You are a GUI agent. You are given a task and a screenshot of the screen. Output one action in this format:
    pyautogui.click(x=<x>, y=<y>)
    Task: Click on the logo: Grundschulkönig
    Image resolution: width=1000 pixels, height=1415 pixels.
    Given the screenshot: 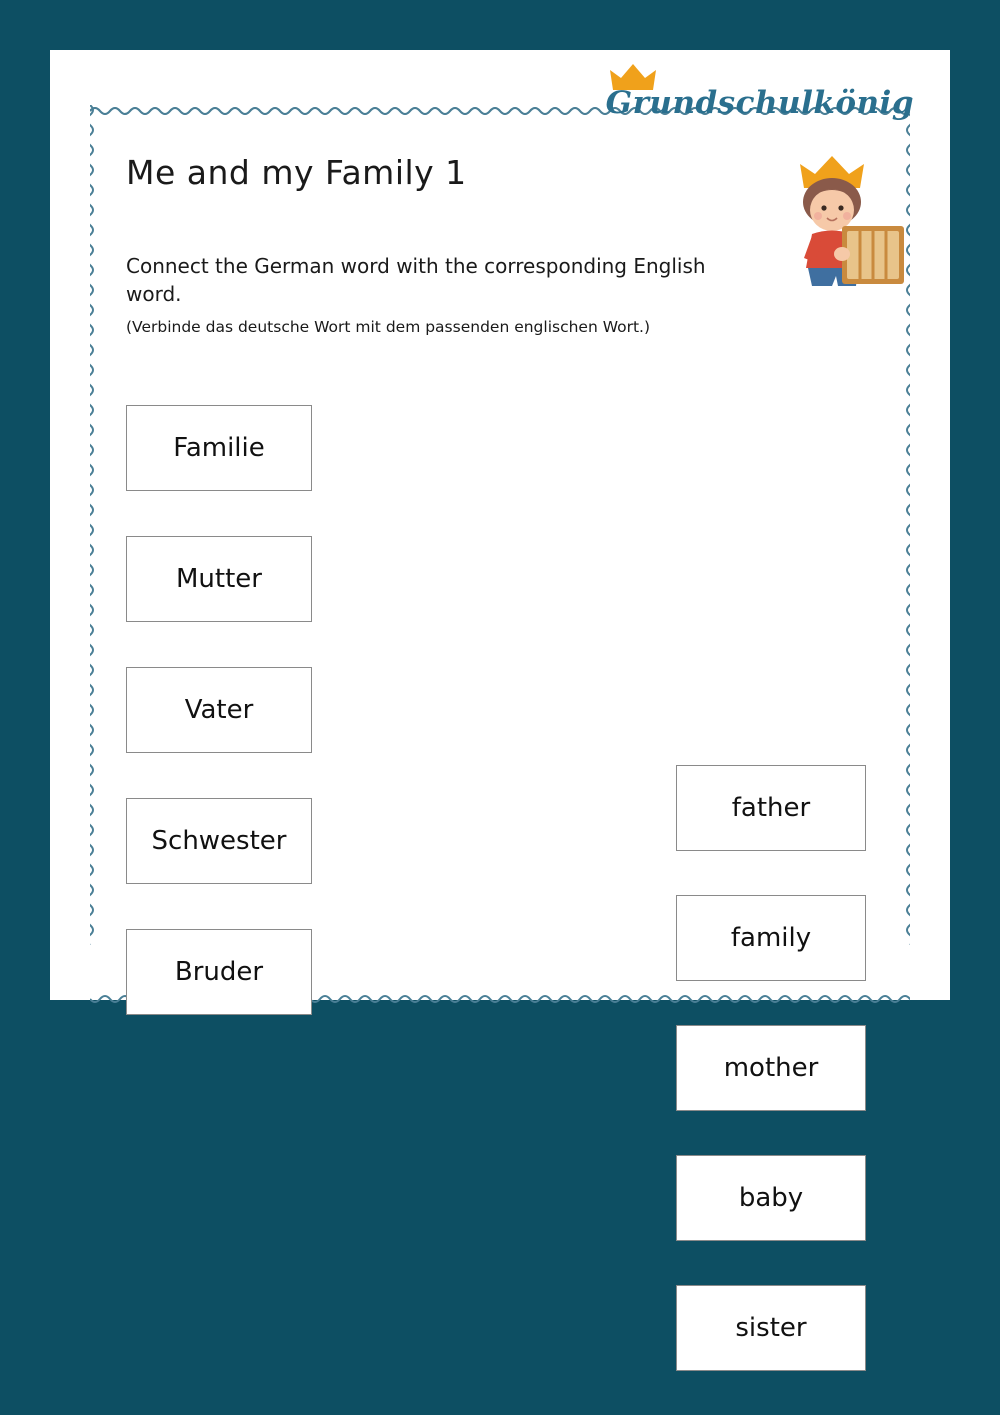 What is the action you would take?
    pyautogui.click(x=744, y=91)
    